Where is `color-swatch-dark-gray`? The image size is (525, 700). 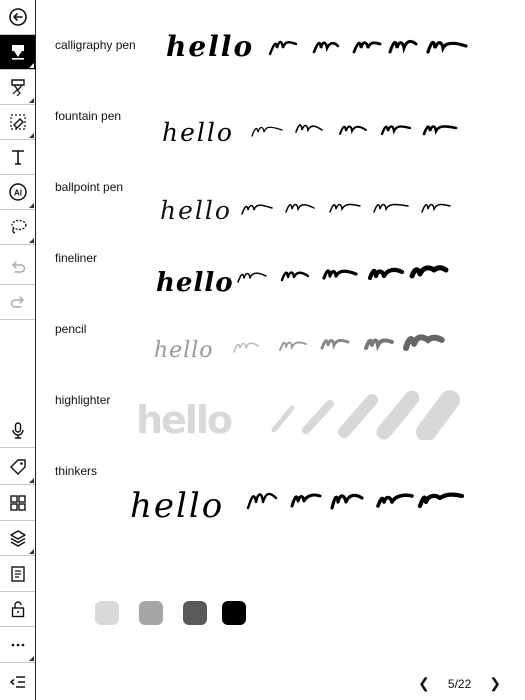
color-swatch-dark-gray is located at coordinates (195, 613).